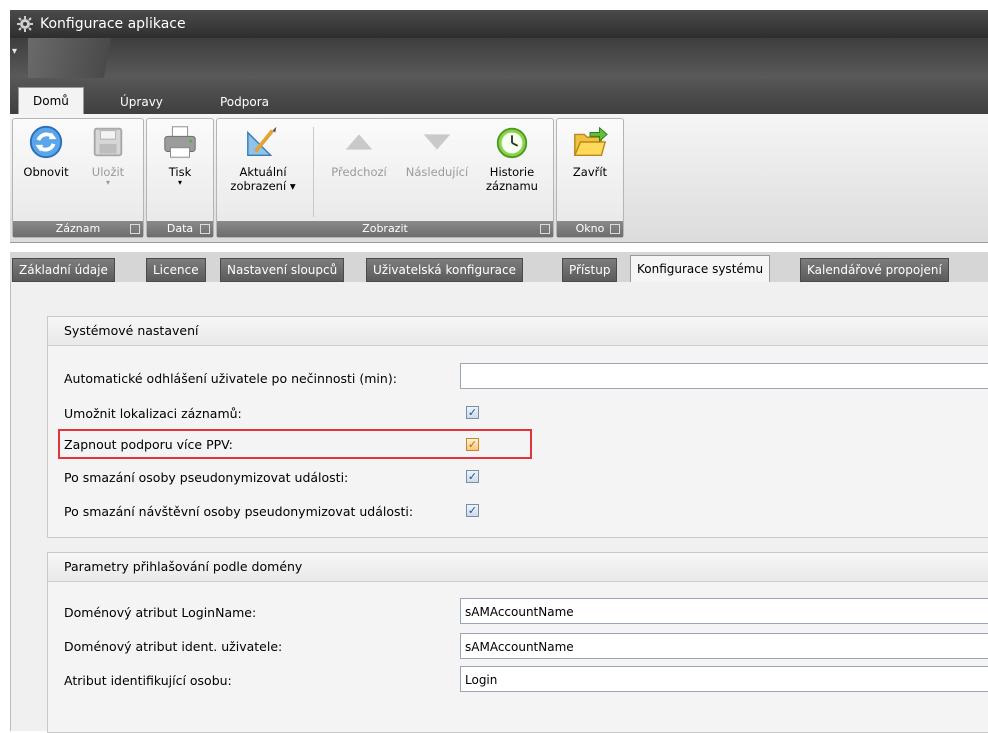  What do you see at coordinates (472, 510) in the screenshot?
I see `pseudonymize-visitor-checkbox: ✓` at bounding box center [472, 510].